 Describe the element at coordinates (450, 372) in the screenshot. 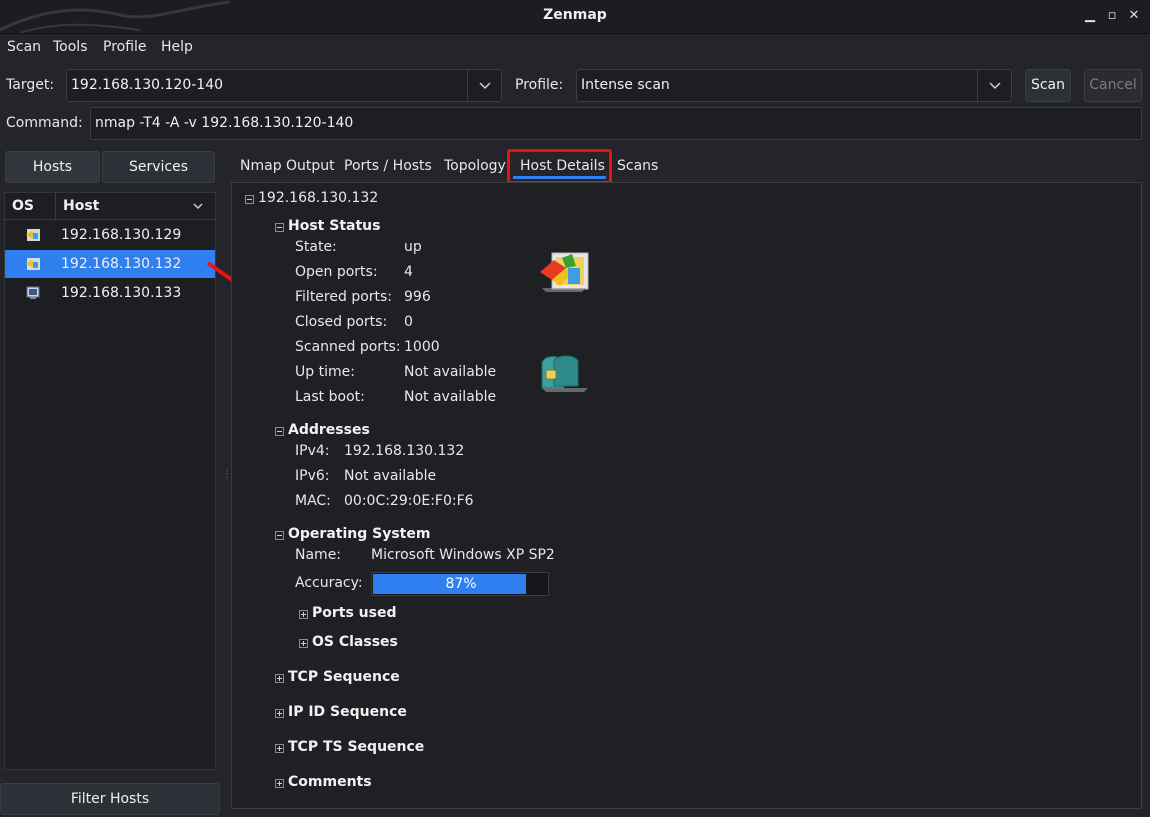

I see `uptime-value: Not available` at that location.